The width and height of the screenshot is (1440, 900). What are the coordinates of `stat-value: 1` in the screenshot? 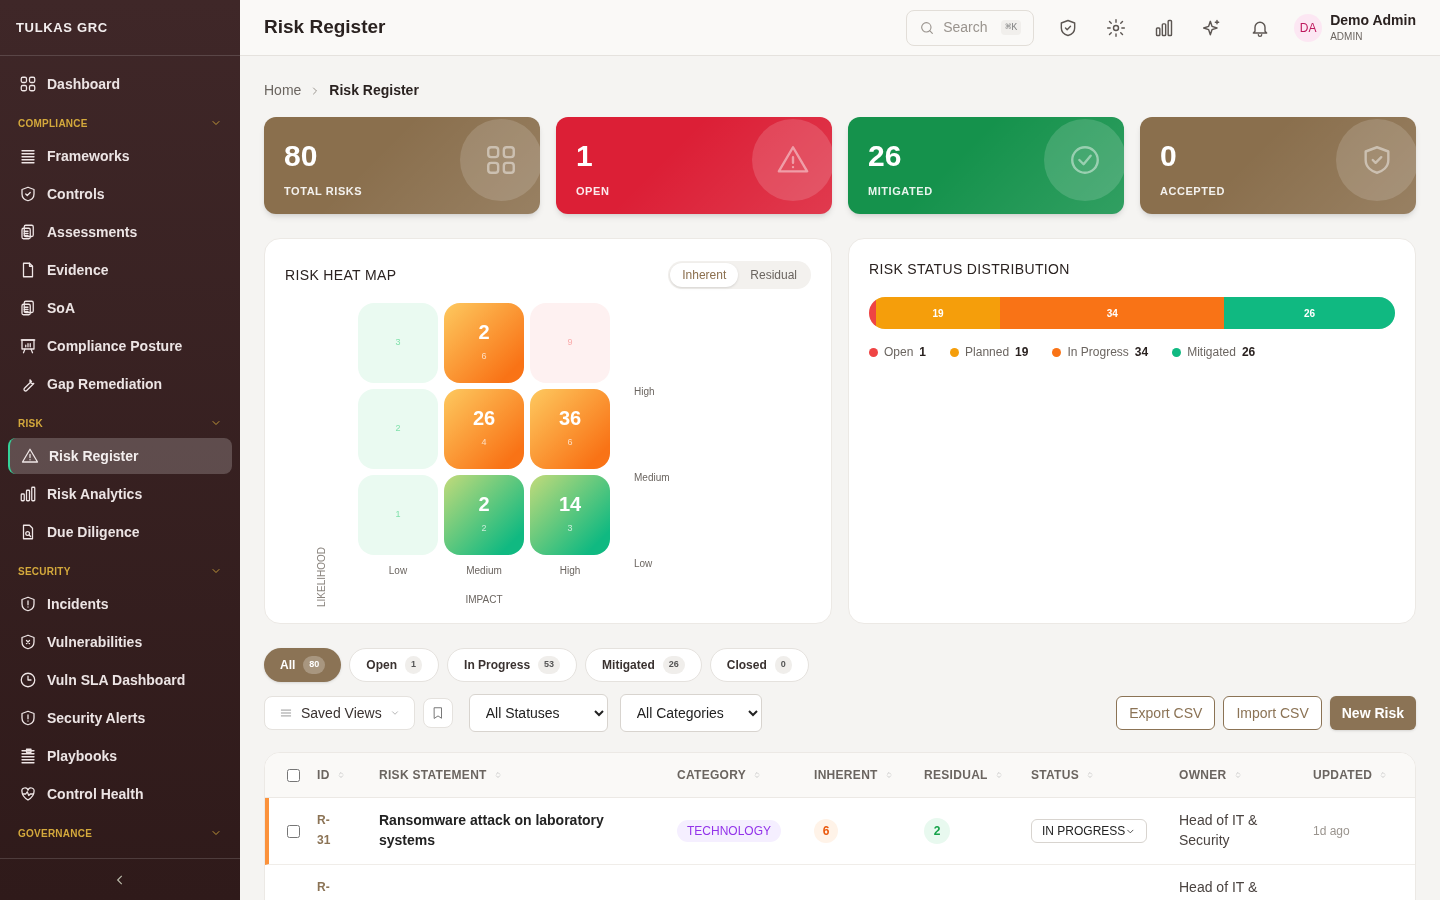 It's located at (584, 156).